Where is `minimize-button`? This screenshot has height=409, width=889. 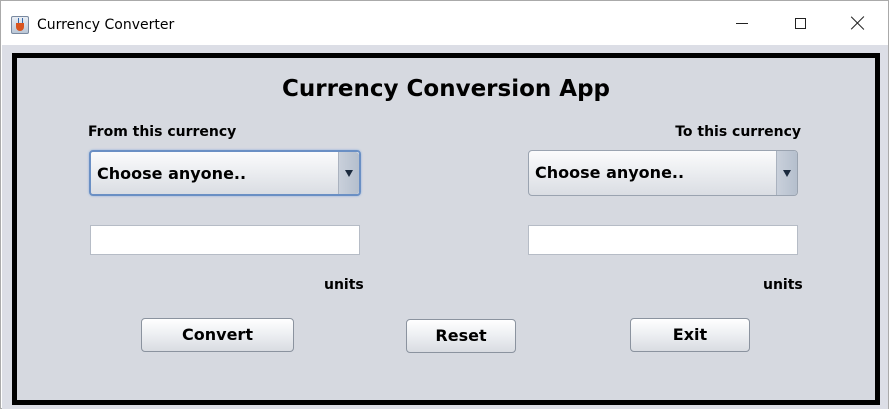
minimize-button is located at coordinates (742, 23).